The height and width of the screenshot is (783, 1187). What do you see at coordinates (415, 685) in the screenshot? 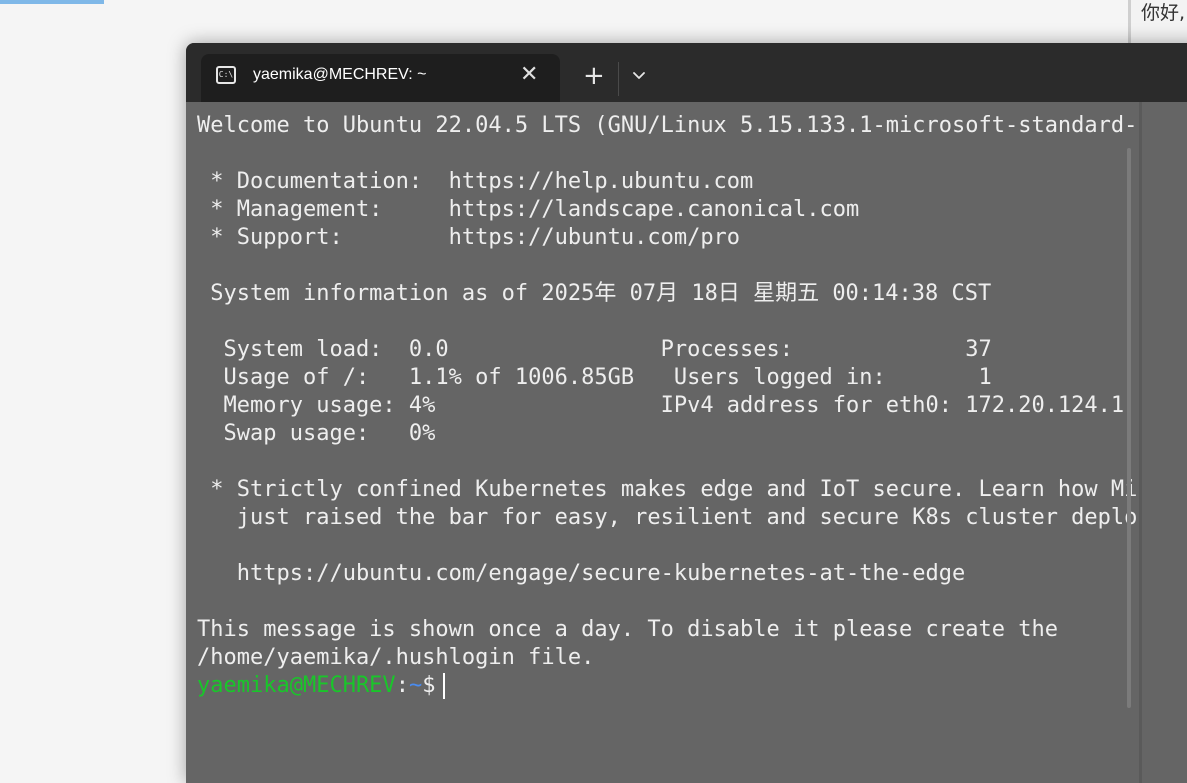
I see `prompt-path: ~` at bounding box center [415, 685].